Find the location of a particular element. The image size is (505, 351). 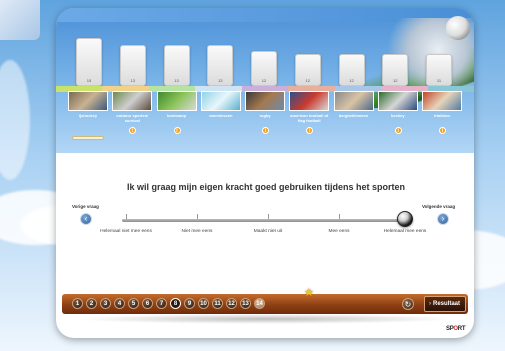

question-navigation-bar: 1 2 3 4 5 6 7 8 9 10 11 12 13 14 ★ ↻ › Resultaat is located at coordinates (265, 300).